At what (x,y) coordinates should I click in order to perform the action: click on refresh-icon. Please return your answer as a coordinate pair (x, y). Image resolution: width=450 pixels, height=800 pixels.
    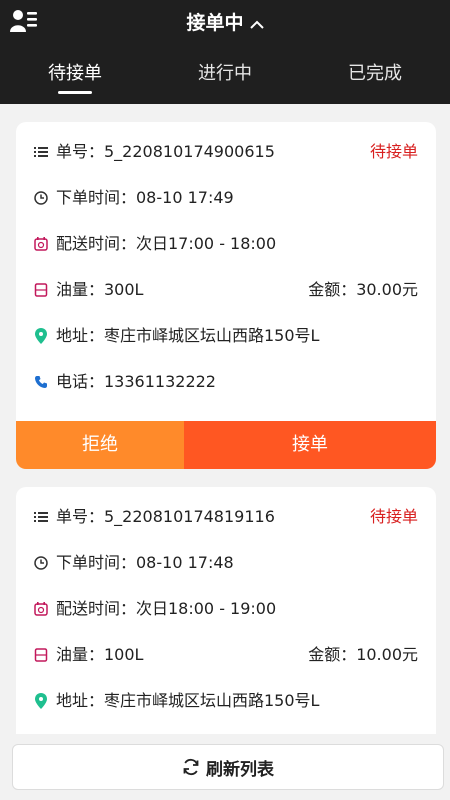
    Looking at the image, I should click on (191, 767).